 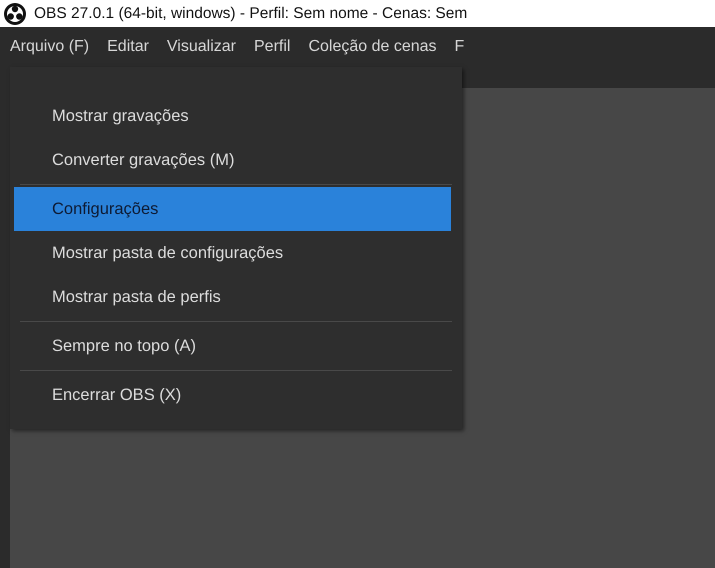 What do you see at coordinates (15, 13) in the screenshot?
I see `logo-icon` at bounding box center [15, 13].